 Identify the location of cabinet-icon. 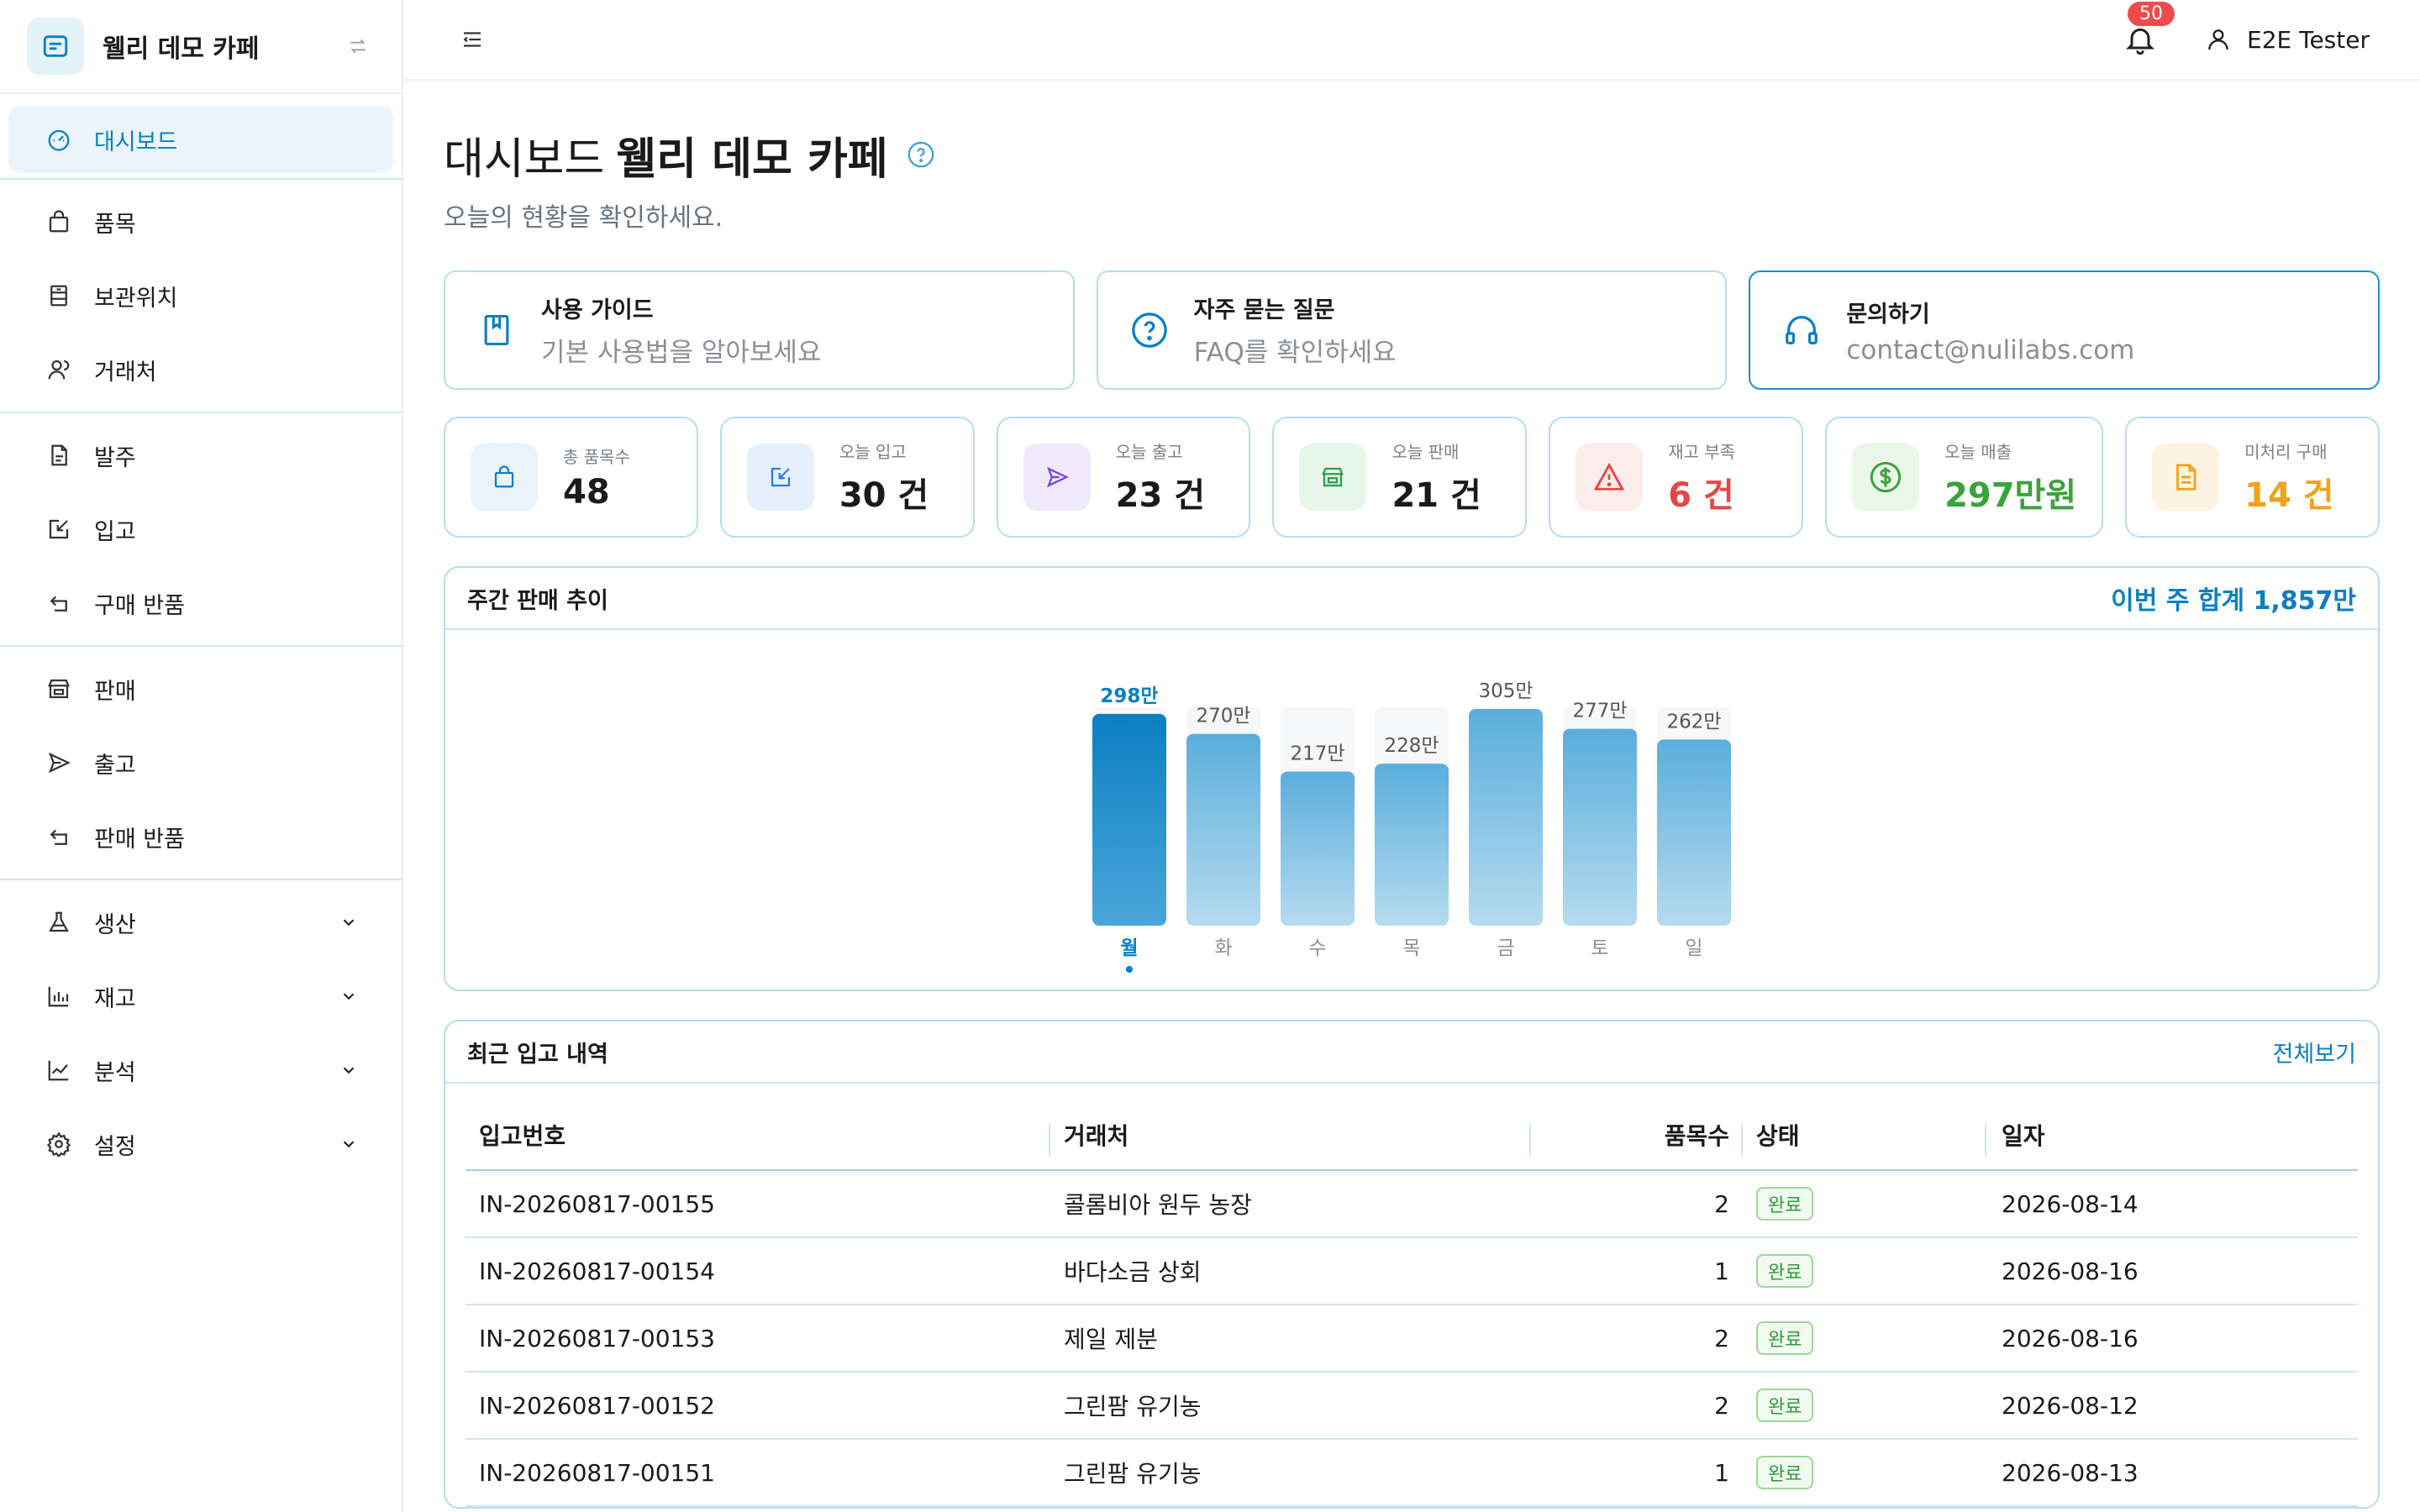
(59, 295).